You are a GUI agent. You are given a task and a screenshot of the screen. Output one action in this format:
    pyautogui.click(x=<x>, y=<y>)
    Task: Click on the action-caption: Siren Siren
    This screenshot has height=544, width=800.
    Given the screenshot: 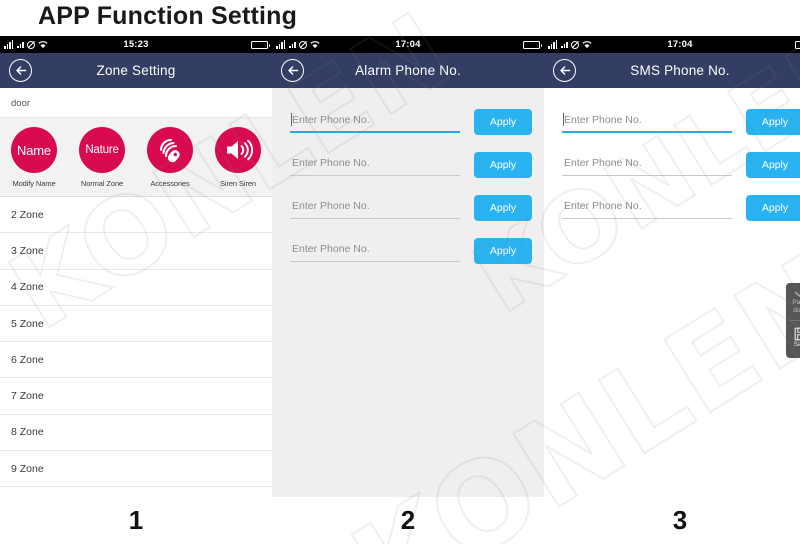 What is the action you would take?
    pyautogui.click(x=237, y=183)
    